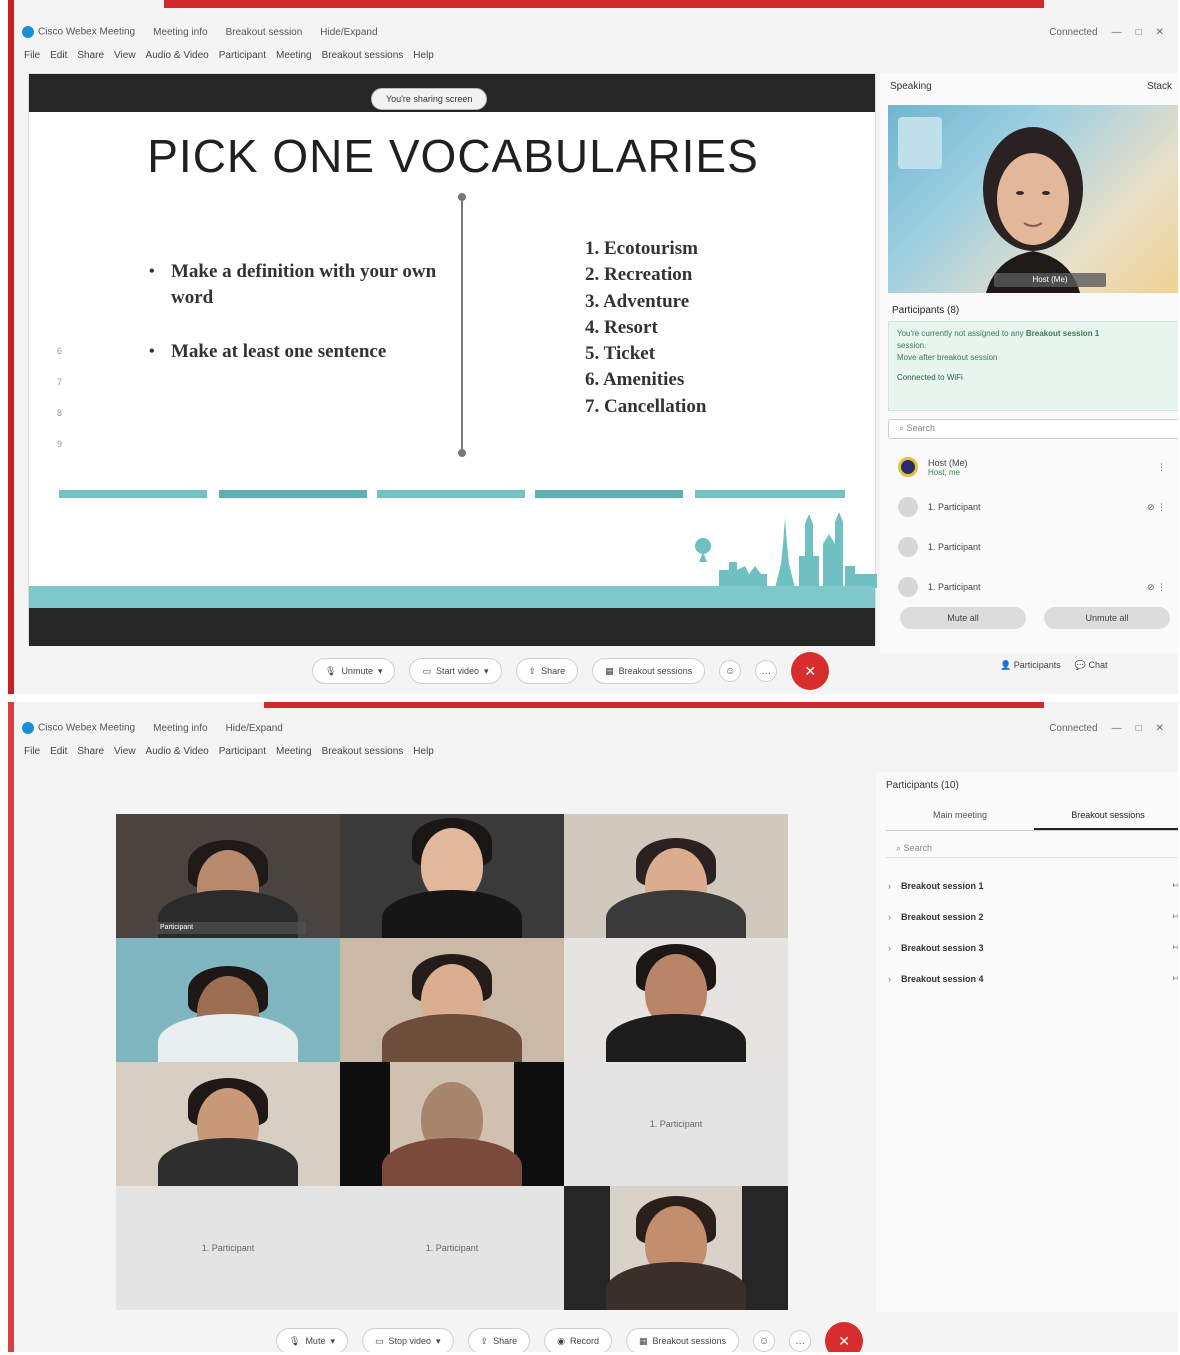  What do you see at coordinates (228, 876) in the screenshot?
I see `video-tile: Participant` at bounding box center [228, 876].